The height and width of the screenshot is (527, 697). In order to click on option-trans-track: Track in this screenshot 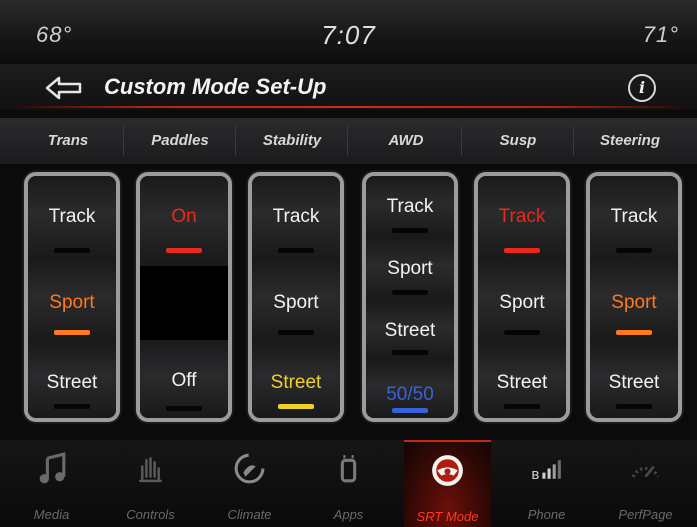, I will do `click(72, 218)`.